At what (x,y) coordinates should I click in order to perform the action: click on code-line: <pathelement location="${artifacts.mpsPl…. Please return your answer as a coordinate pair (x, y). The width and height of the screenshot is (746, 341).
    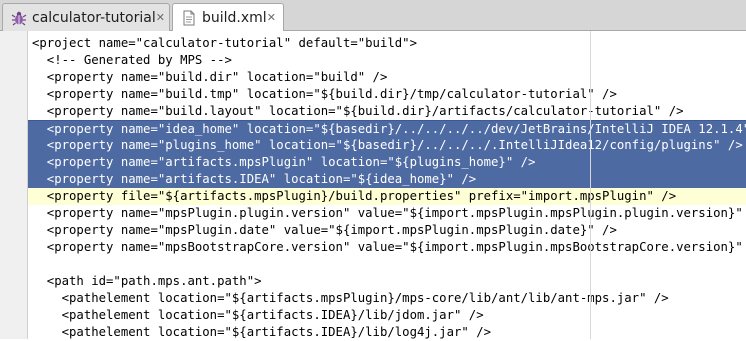
    Looking at the image, I should click on (350, 298).